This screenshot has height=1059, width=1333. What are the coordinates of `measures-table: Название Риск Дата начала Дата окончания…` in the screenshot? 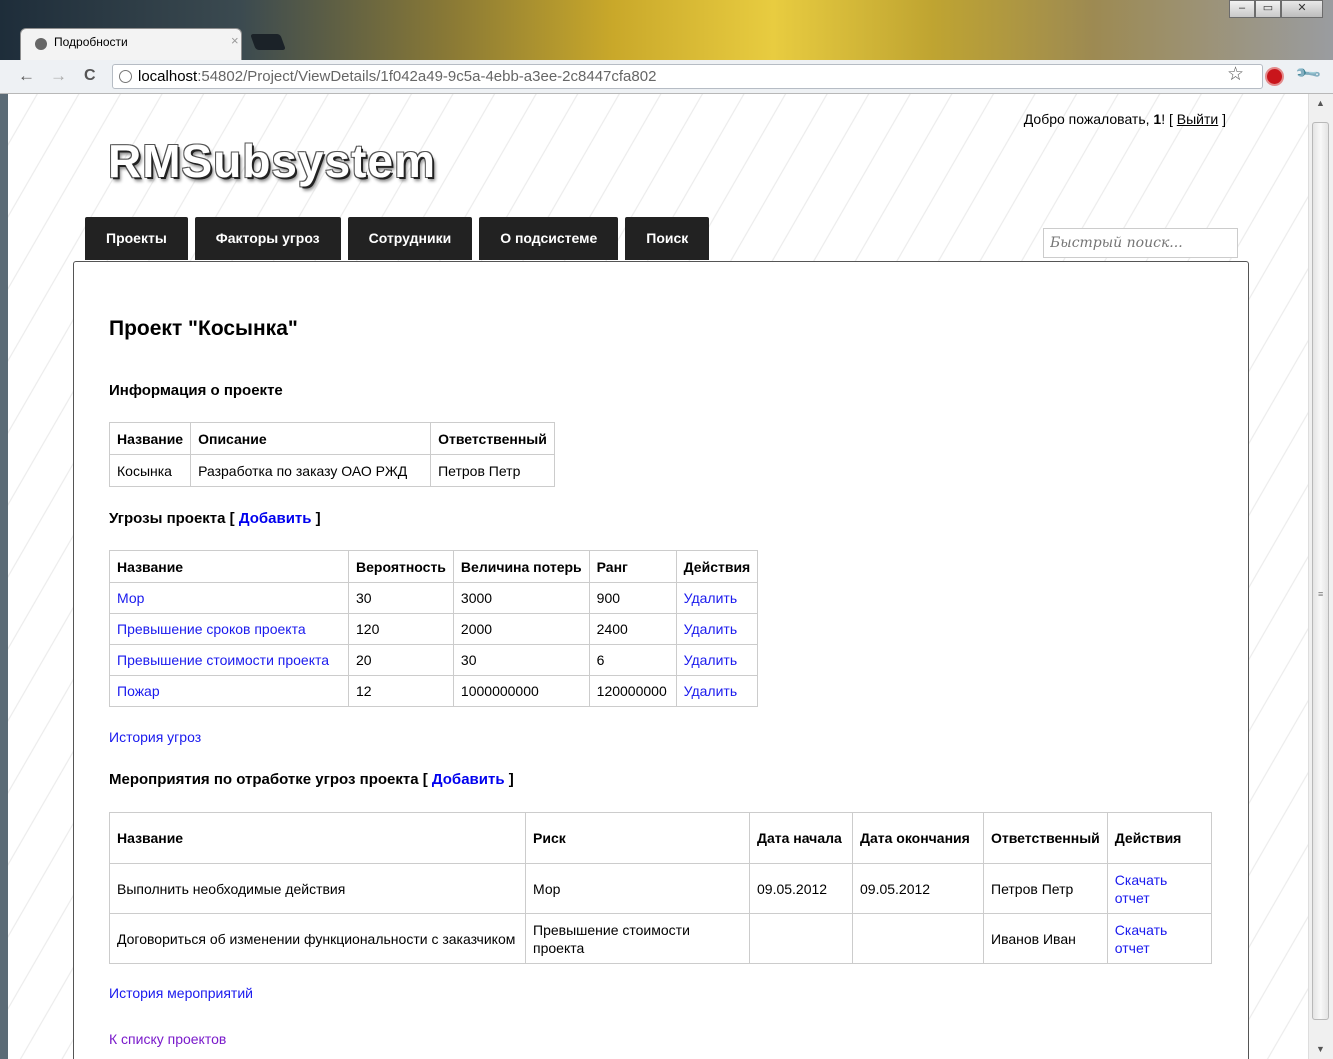 It's located at (661, 888).